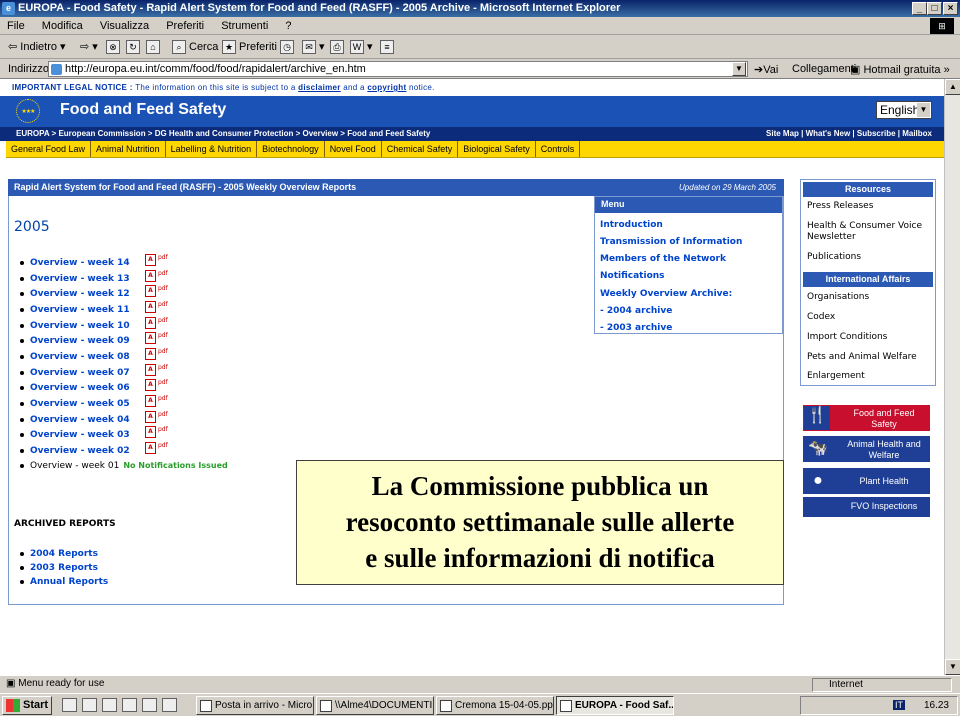 Image resolution: width=960 pixels, height=716 pixels. I want to click on archived-link: 2003 Reports, so click(59, 568).